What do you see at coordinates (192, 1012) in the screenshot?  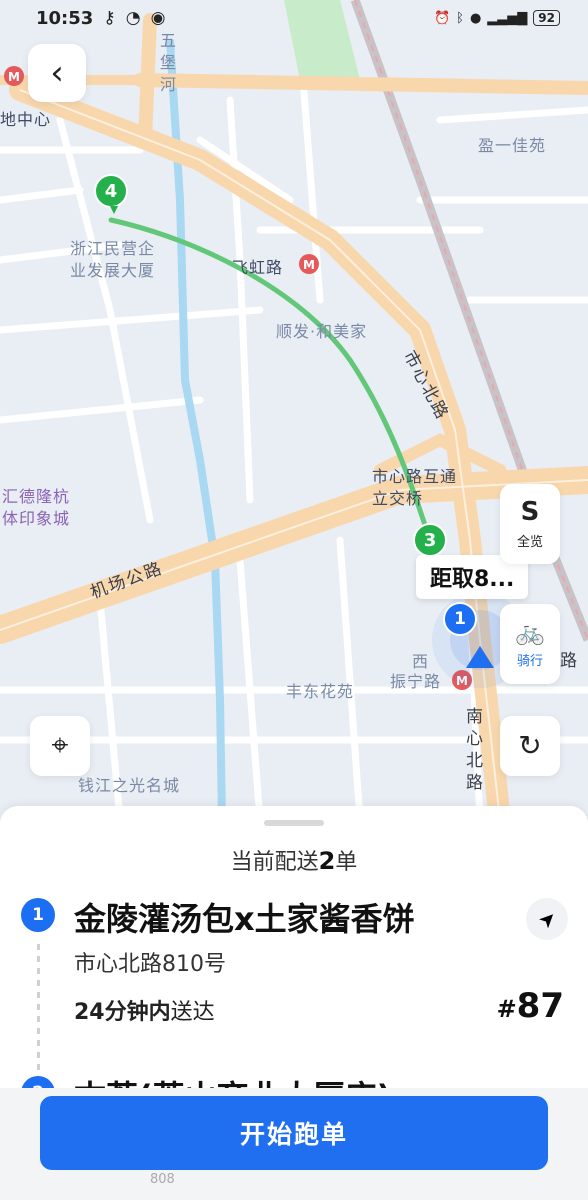 I see `order-eta-rest: 送达` at bounding box center [192, 1012].